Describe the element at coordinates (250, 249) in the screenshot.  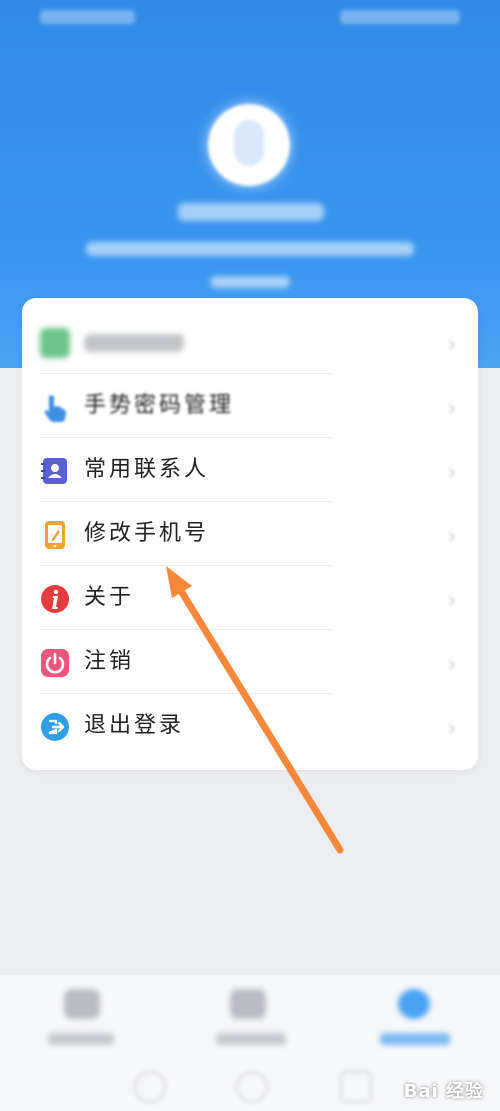
I see `subtitle-blurred` at that location.